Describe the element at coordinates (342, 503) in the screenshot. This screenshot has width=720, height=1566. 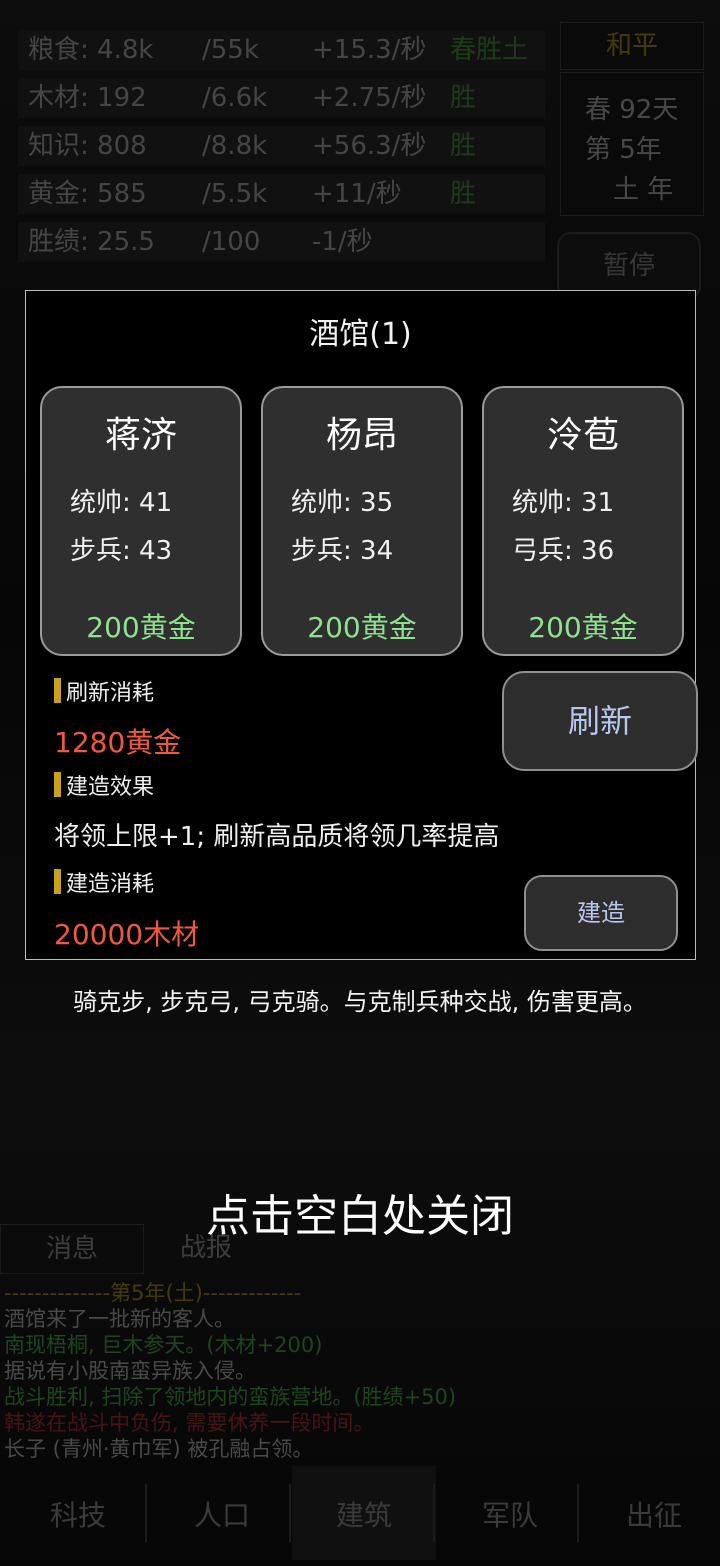
I see `hero-command: 统帅: 35` at that location.